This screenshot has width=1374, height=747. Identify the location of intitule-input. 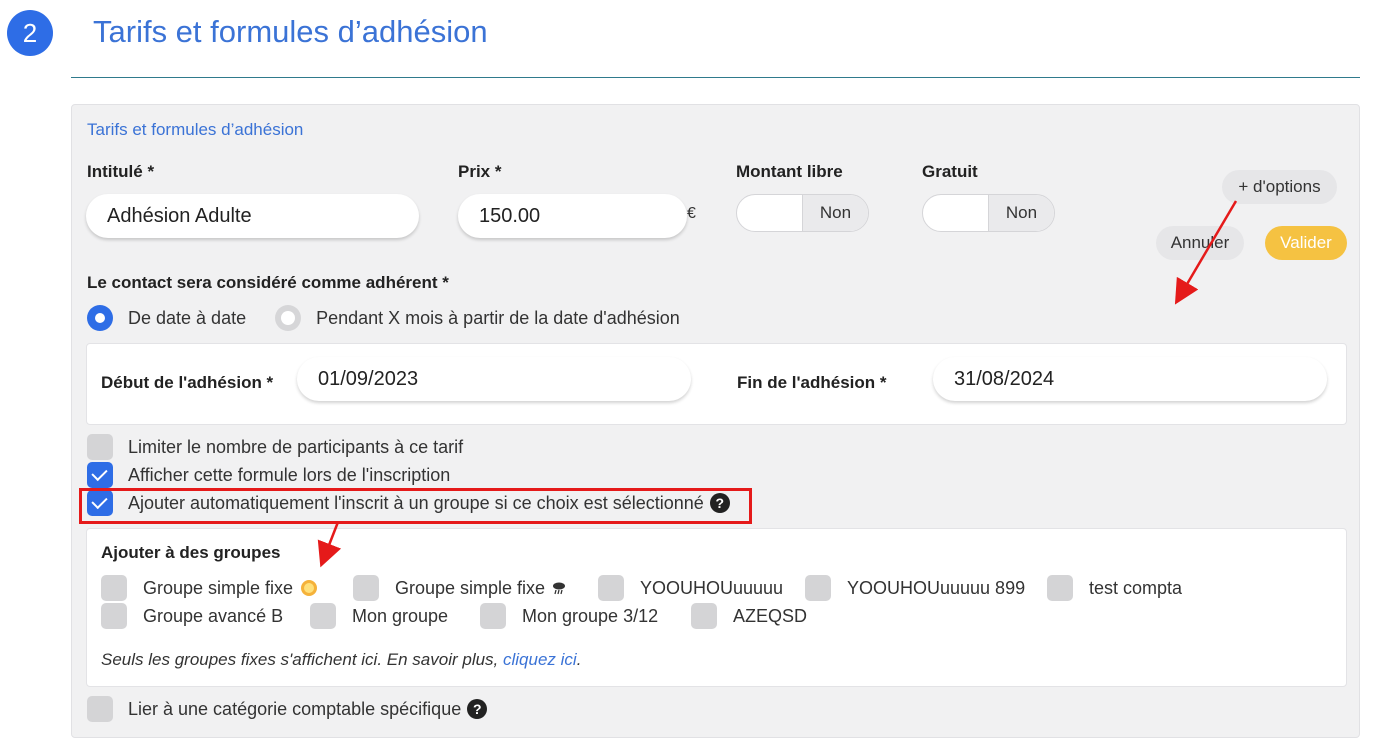
(252, 216).